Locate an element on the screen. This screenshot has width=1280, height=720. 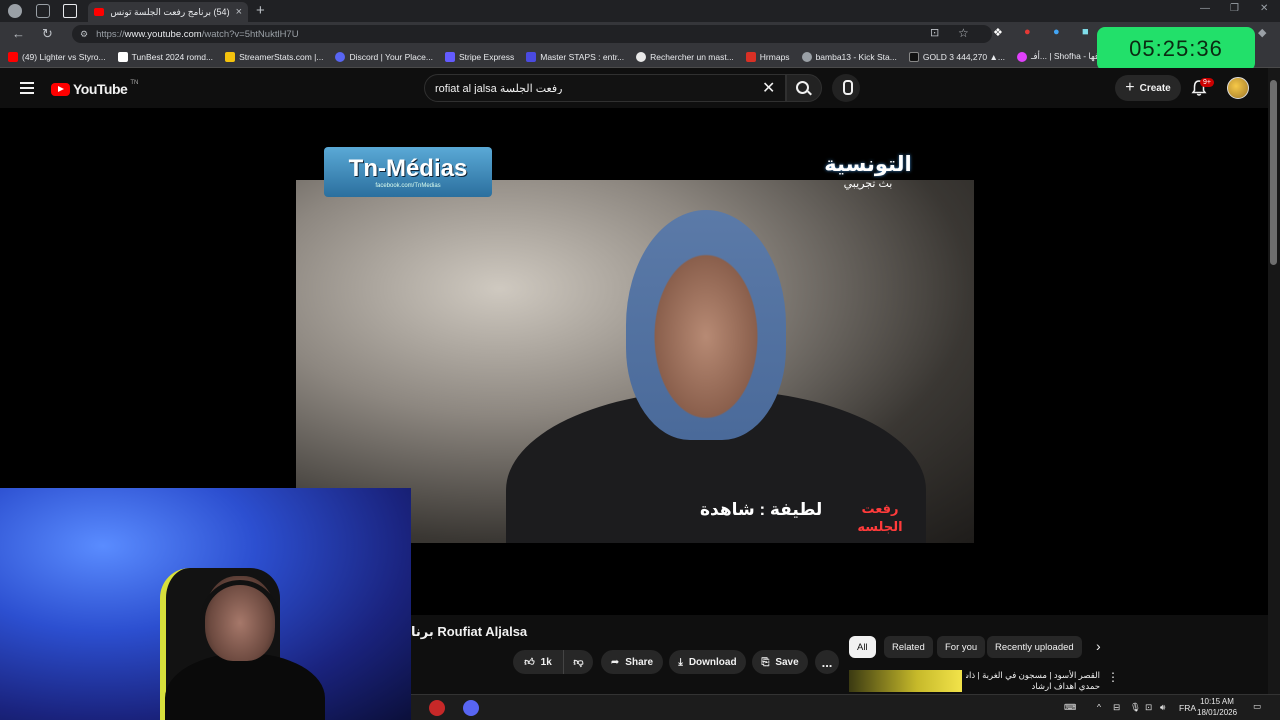
extension-3-icon: ● is located at coordinates (1056, 32).